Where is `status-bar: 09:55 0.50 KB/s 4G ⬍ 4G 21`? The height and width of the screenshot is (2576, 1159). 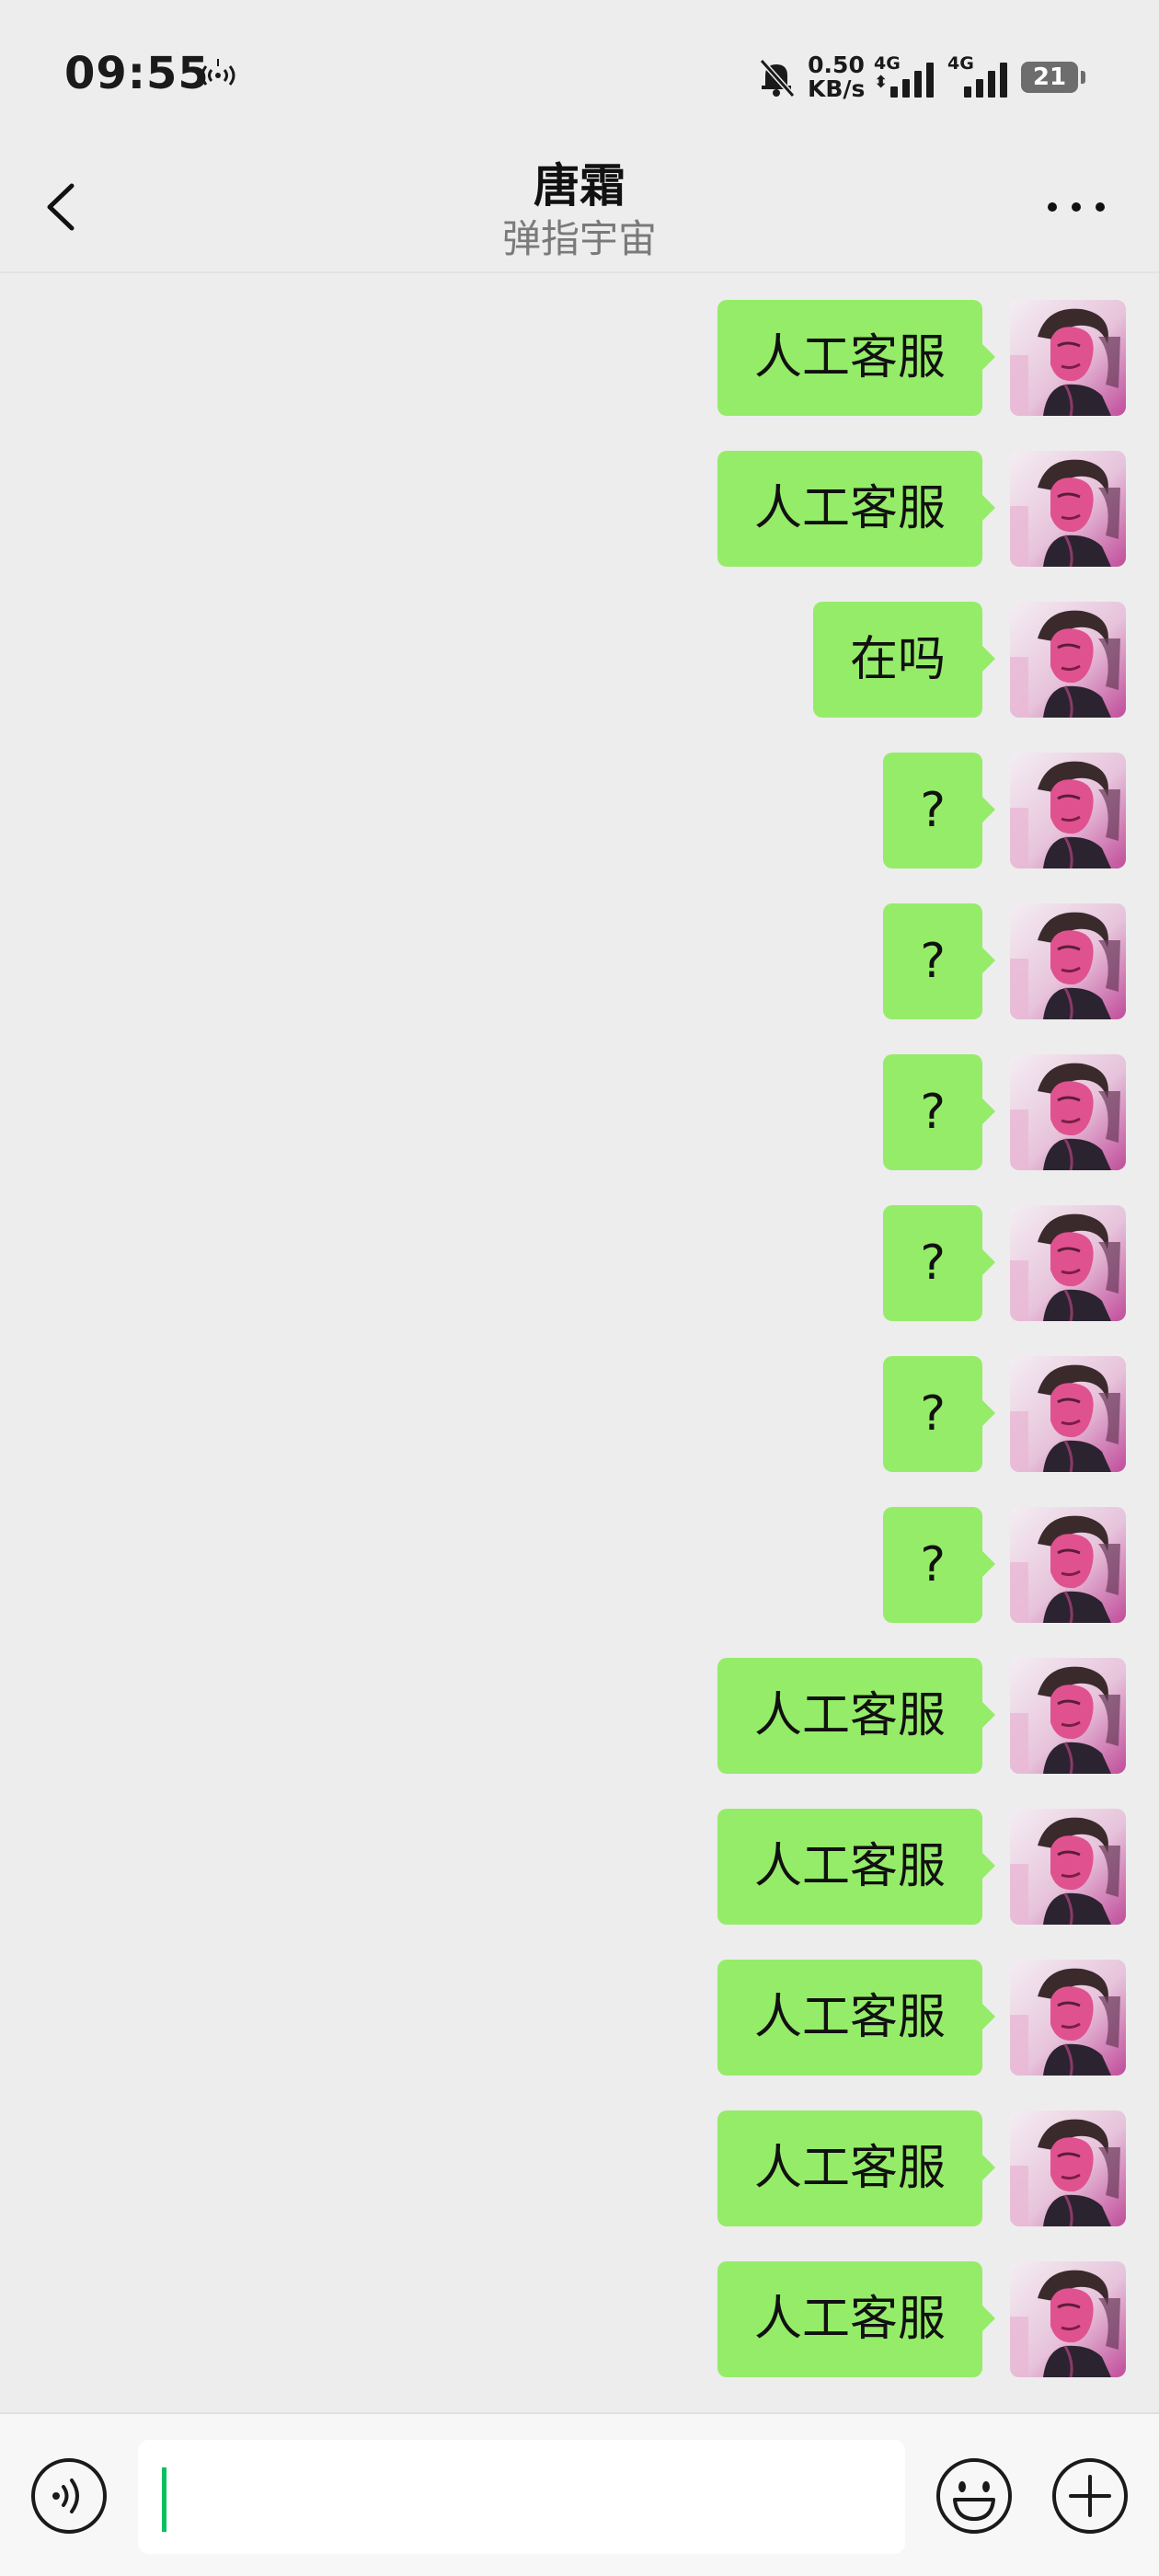 status-bar: 09:55 0.50 KB/s 4G ⬍ 4G 21 is located at coordinates (579, 69).